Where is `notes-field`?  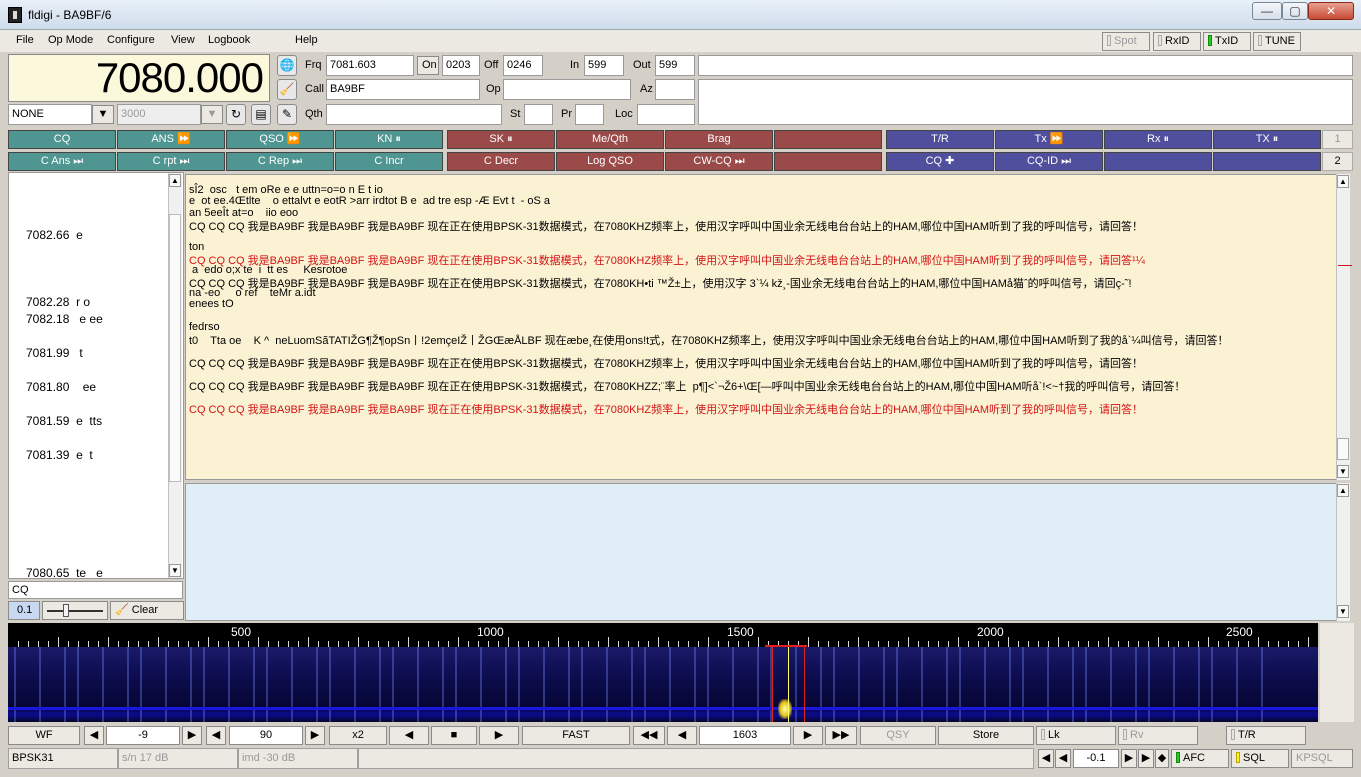
notes-field is located at coordinates (1025, 65).